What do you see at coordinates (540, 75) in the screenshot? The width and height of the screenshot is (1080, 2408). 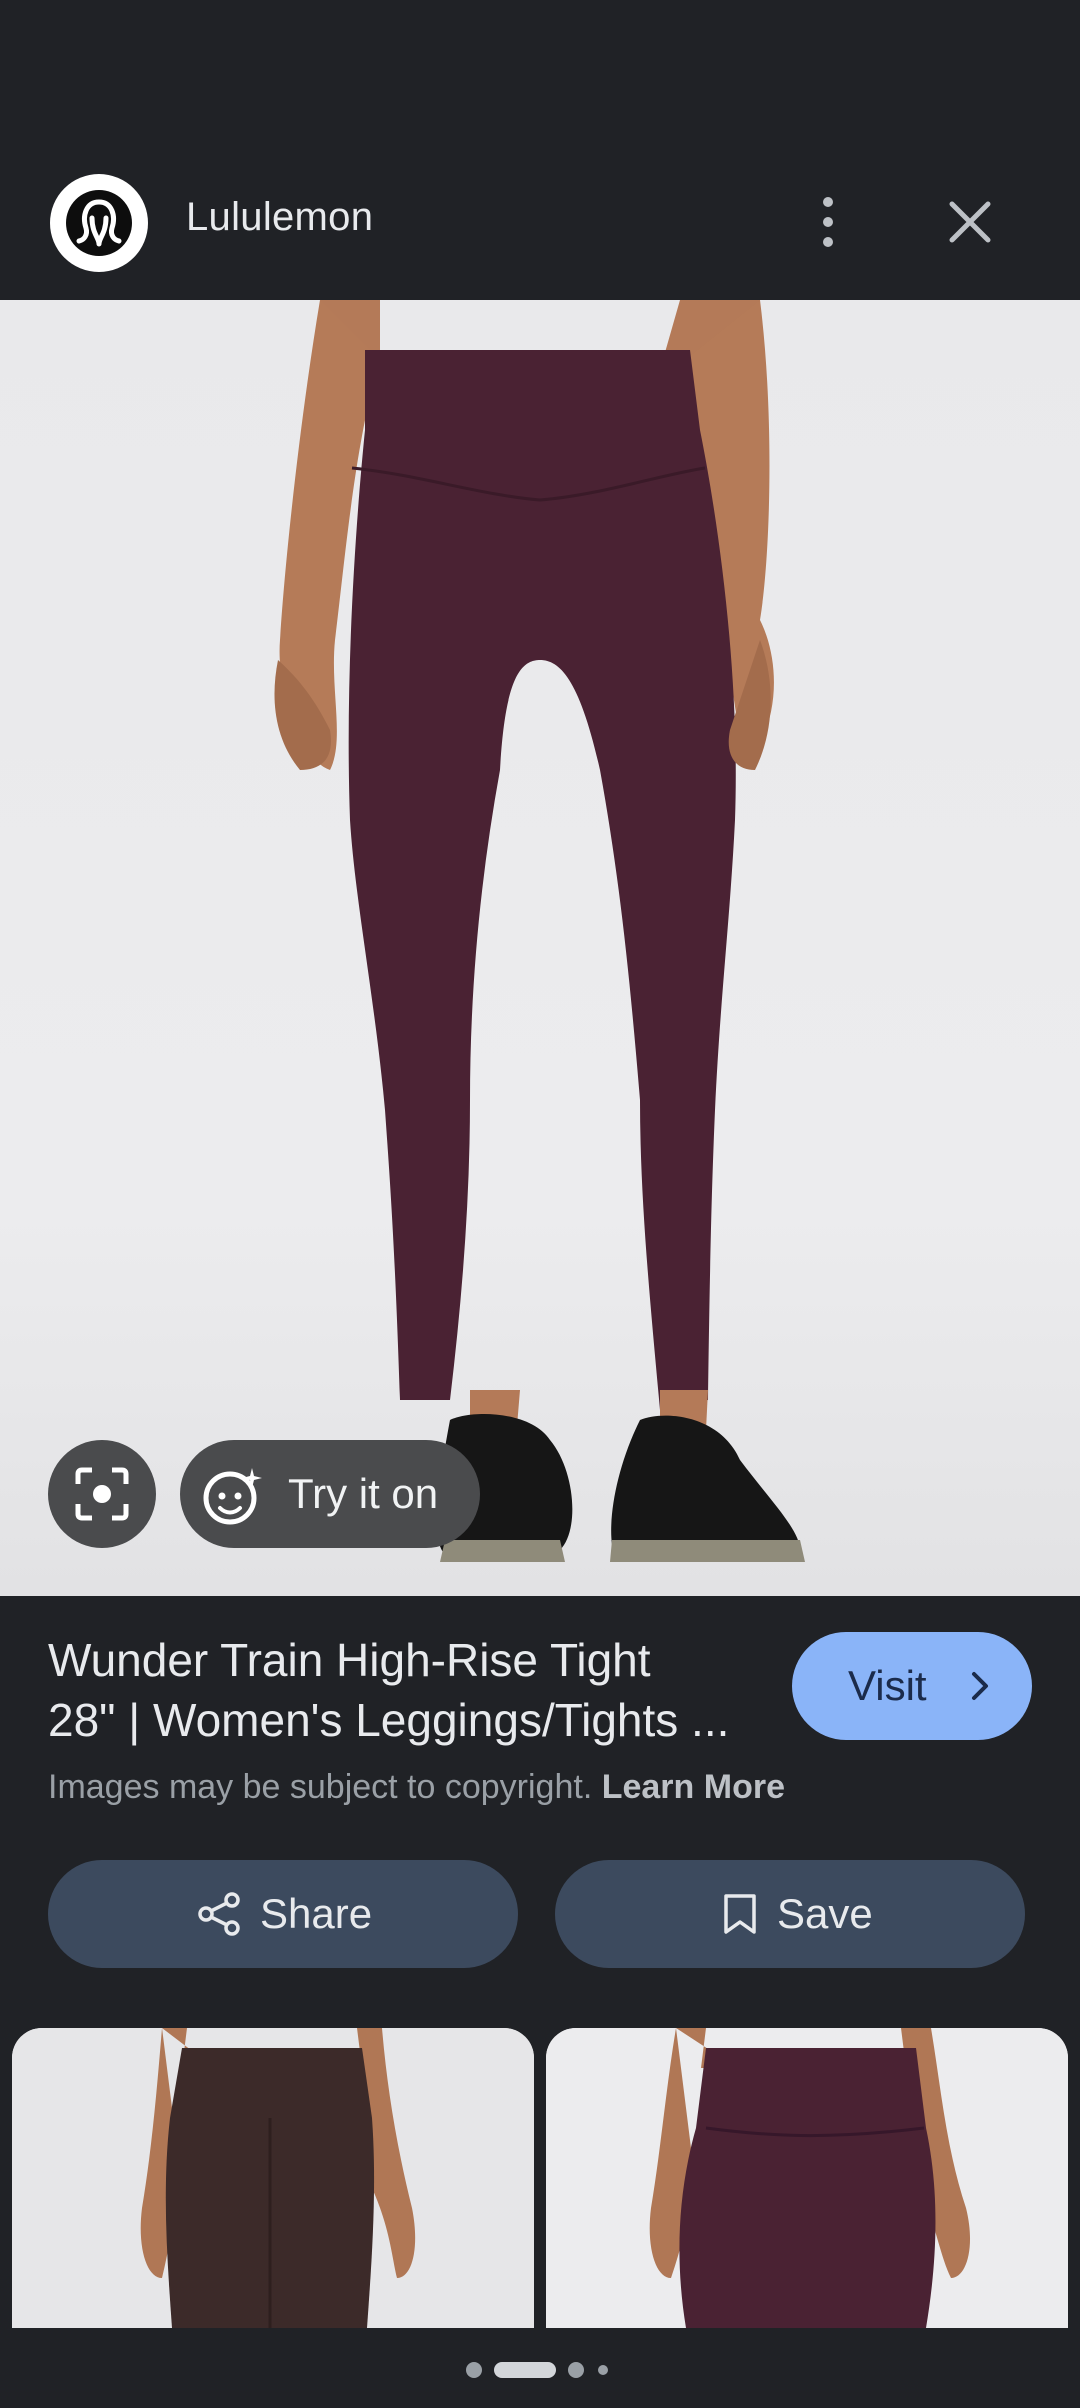 I see `status-bar` at bounding box center [540, 75].